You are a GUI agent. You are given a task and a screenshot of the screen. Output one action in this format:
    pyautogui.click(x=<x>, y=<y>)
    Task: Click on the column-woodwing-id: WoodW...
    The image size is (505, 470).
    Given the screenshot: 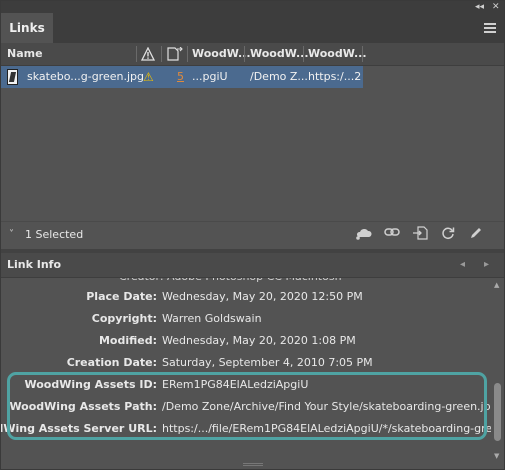 What is the action you would take?
    pyautogui.click(x=221, y=54)
    